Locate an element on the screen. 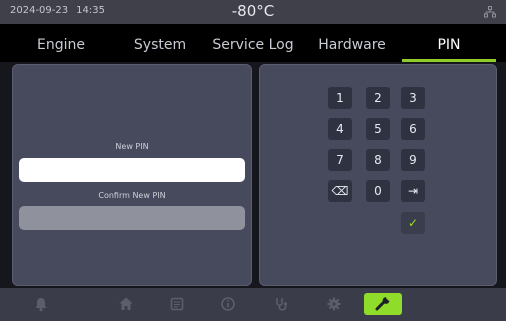  stethoscope-icon is located at coordinates (282, 304).